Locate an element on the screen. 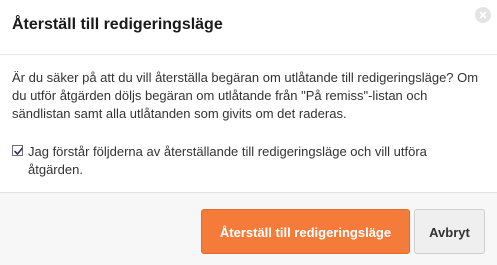 The width and height of the screenshot is (497, 265). cancel-button: Avbryt is located at coordinates (449, 231).